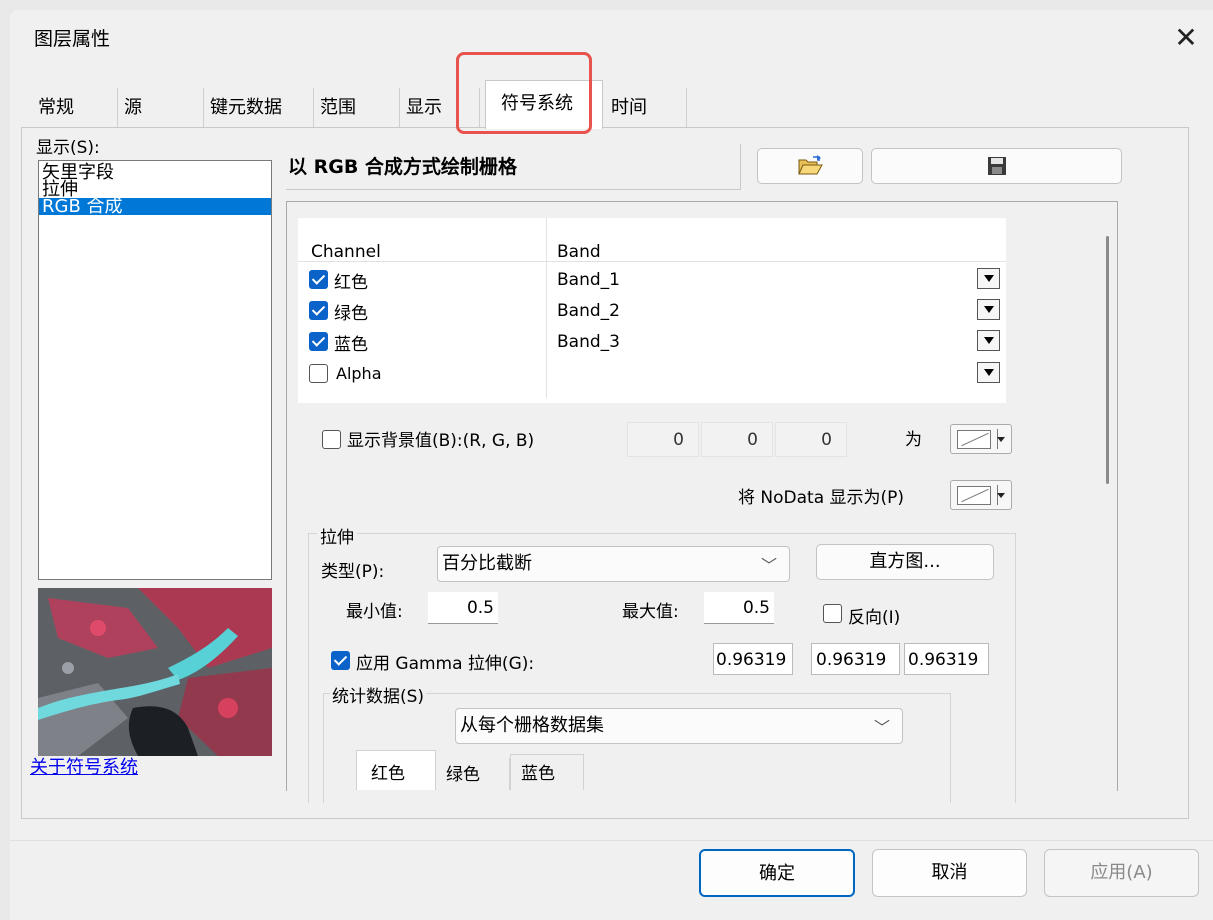 The image size is (1213, 920). I want to click on band-red-value: Band_1, so click(588, 280).